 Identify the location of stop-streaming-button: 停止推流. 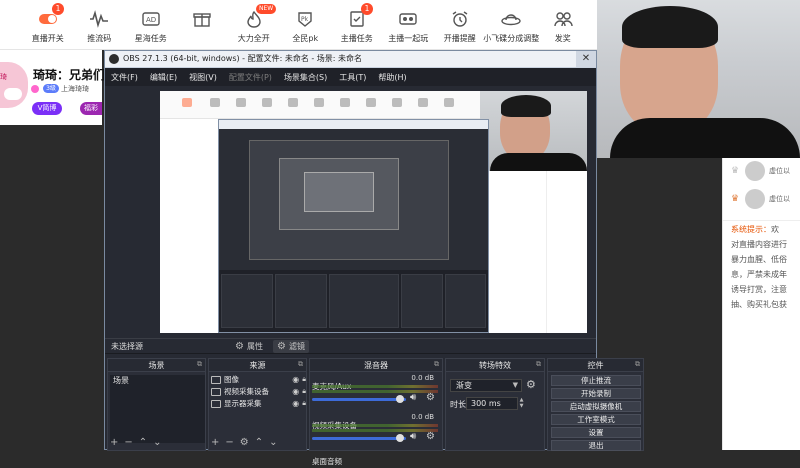
(596, 380).